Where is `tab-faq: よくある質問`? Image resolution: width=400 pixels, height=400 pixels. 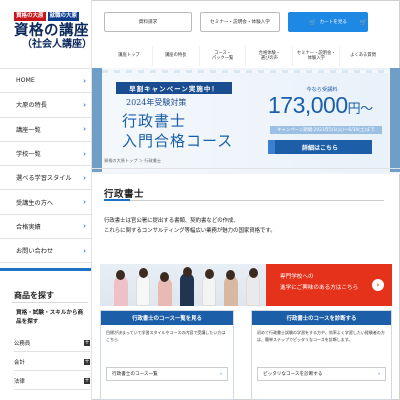 tab-faq: よくある質問 is located at coordinates (363, 56).